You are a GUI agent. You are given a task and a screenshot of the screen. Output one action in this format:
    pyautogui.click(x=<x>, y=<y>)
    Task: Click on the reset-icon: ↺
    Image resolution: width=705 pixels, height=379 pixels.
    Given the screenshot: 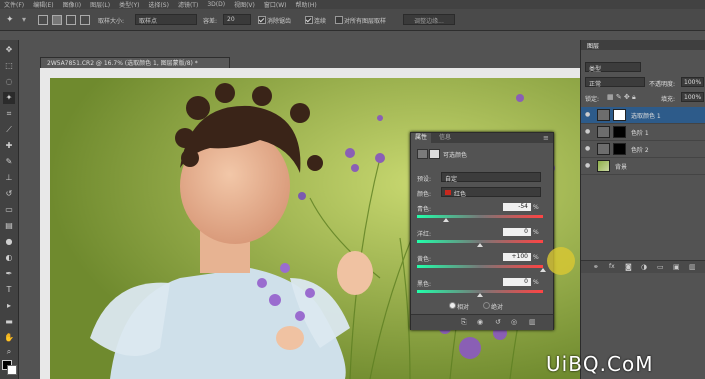 What is the action you would take?
    pyautogui.click(x=498, y=322)
    